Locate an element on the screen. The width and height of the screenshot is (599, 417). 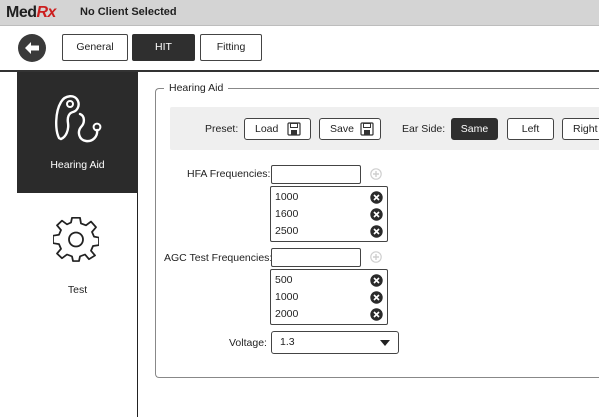
sidebar-item-label: Hearing Aid is located at coordinates (77, 165).